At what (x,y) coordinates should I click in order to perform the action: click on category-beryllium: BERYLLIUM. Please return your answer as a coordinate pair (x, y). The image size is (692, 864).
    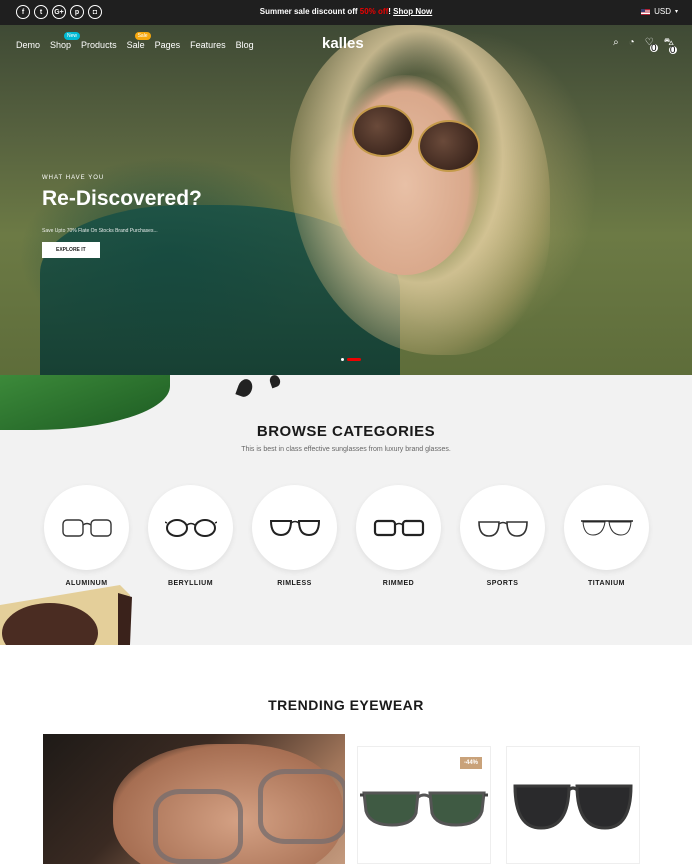
    Looking at the image, I should click on (190, 536).